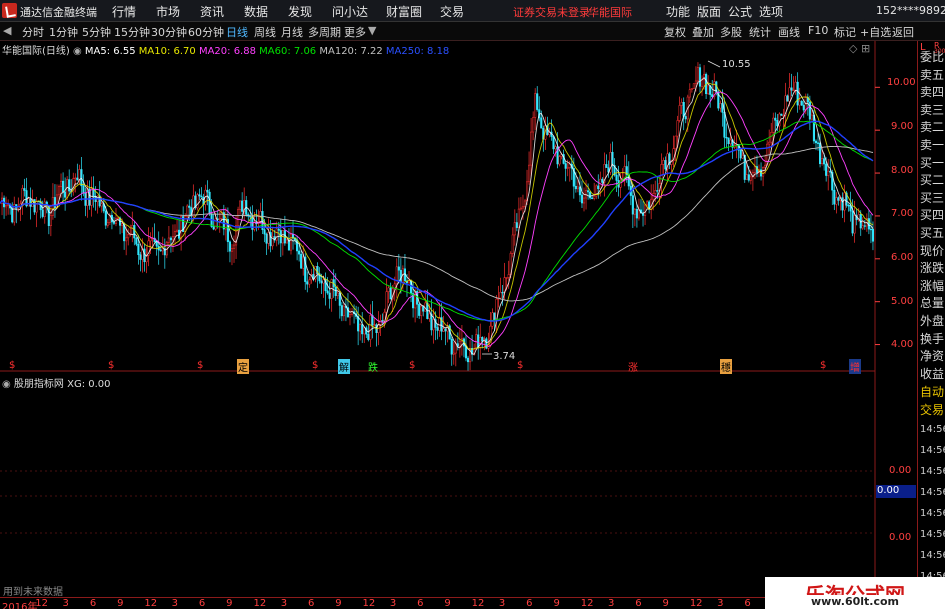 This screenshot has width=945, height=609. Describe the element at coordinates (79, 51) in the screenshot. I see `legend-collapse-icon: ◉` at that location.